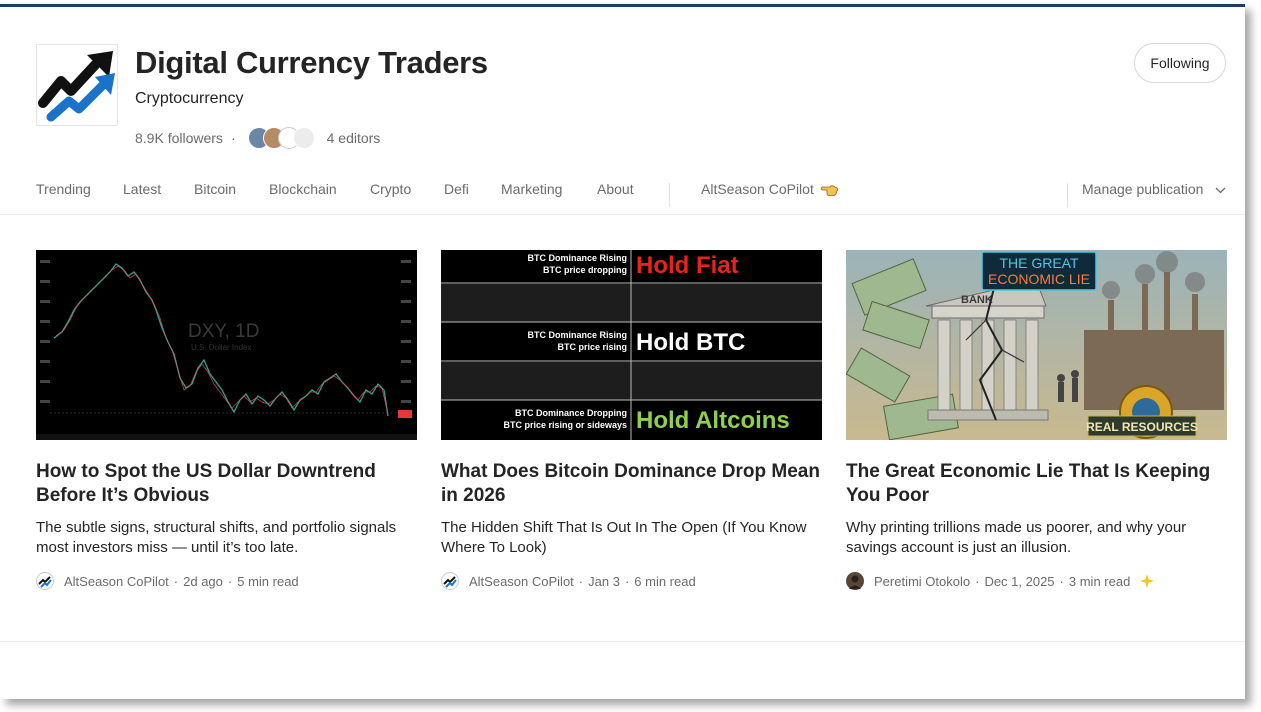  Describe the element at coordinates (1142, 427) in the screenshot. I see `resources-badge: REAL RESOURCES` at that location.